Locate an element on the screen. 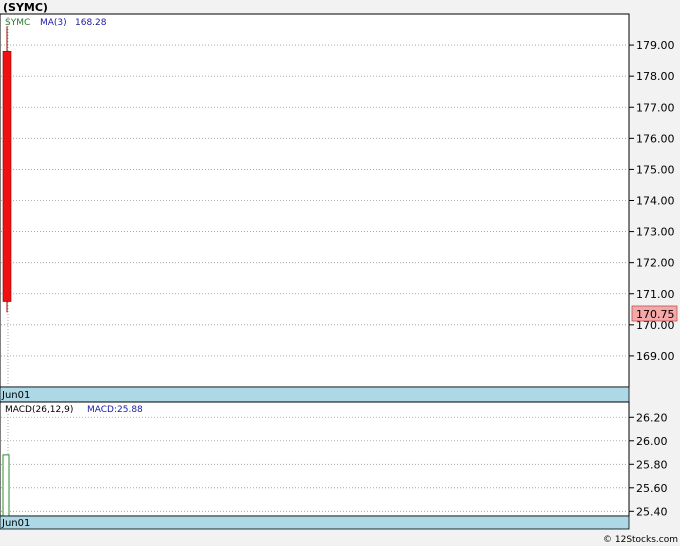  ma-legend-value: 168.28 is located at coordinates (91, 23).